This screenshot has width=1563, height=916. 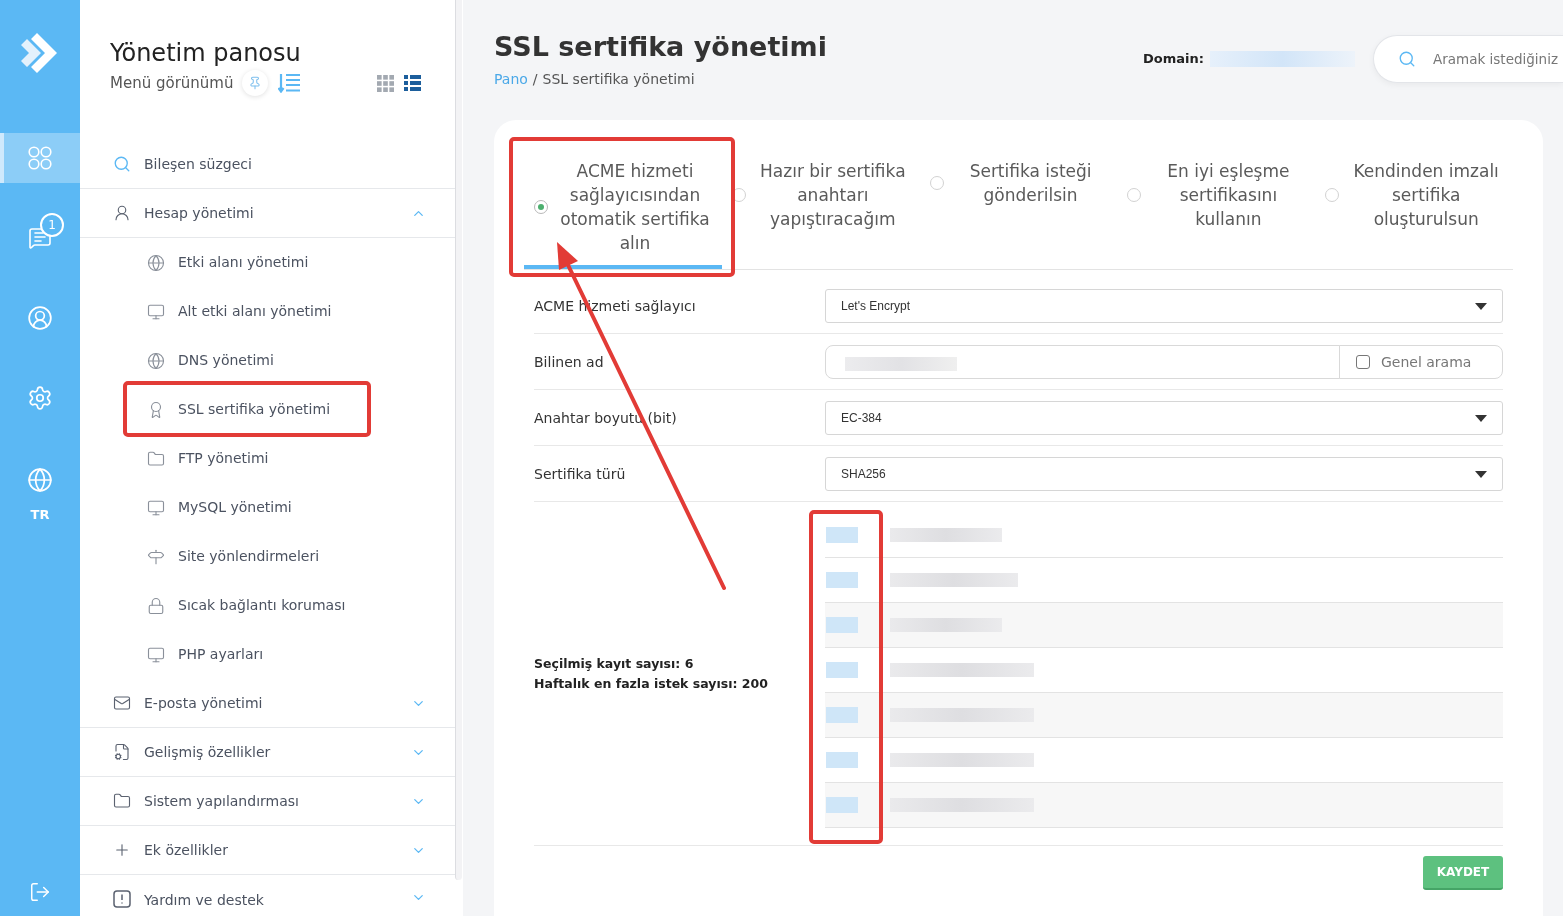 I want to click on list-view-button, so click(x=412, y=83).